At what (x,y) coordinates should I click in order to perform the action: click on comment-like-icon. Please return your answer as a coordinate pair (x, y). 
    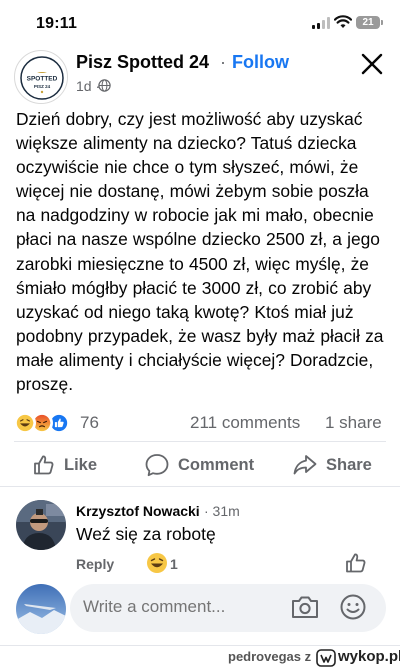
    Looking at the image, I should click on (356, 563).